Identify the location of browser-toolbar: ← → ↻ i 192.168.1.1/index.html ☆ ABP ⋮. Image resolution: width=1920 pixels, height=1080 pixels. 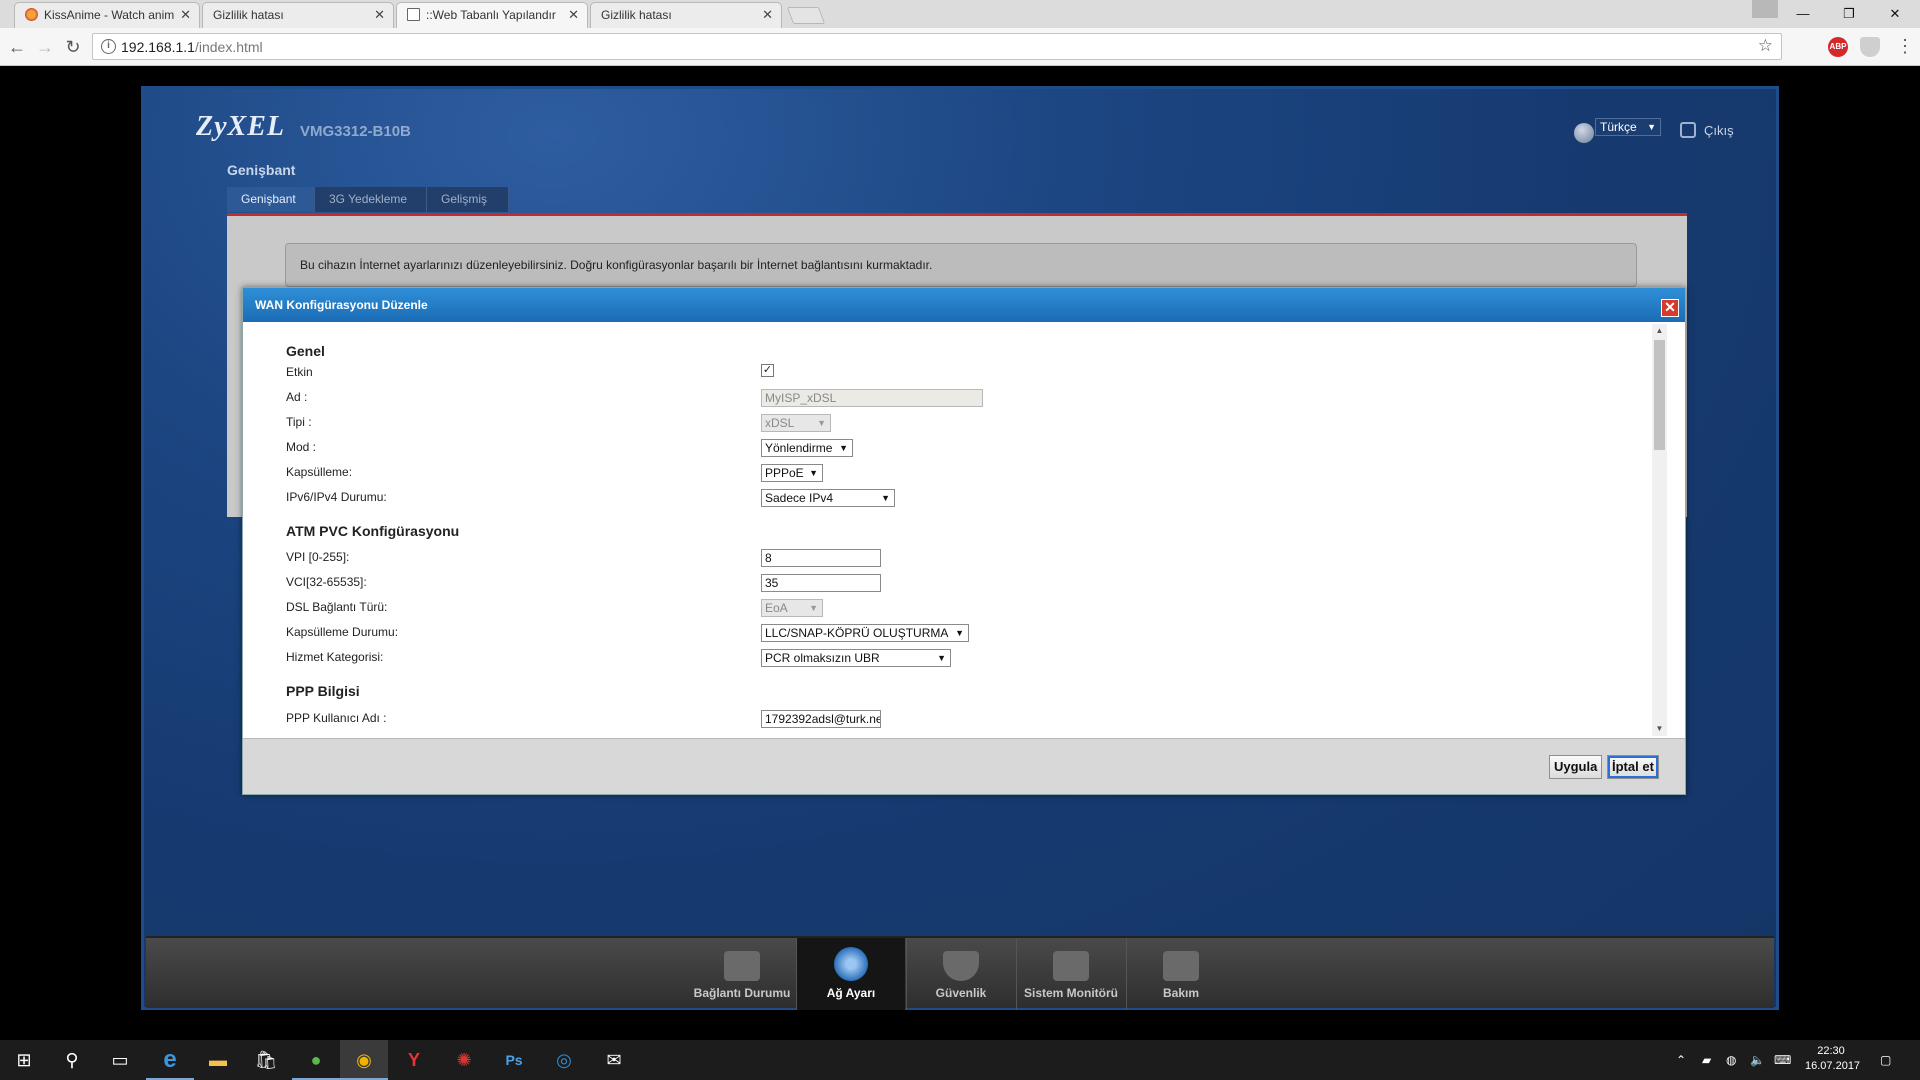
(960, 47).